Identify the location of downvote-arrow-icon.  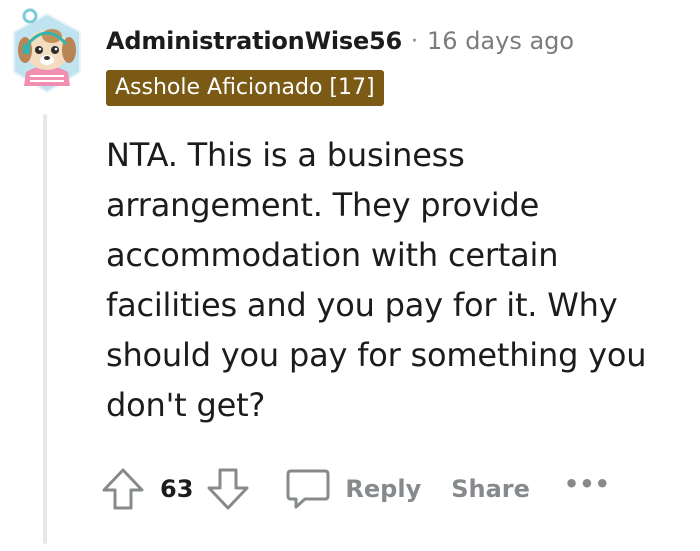
(228, 489).